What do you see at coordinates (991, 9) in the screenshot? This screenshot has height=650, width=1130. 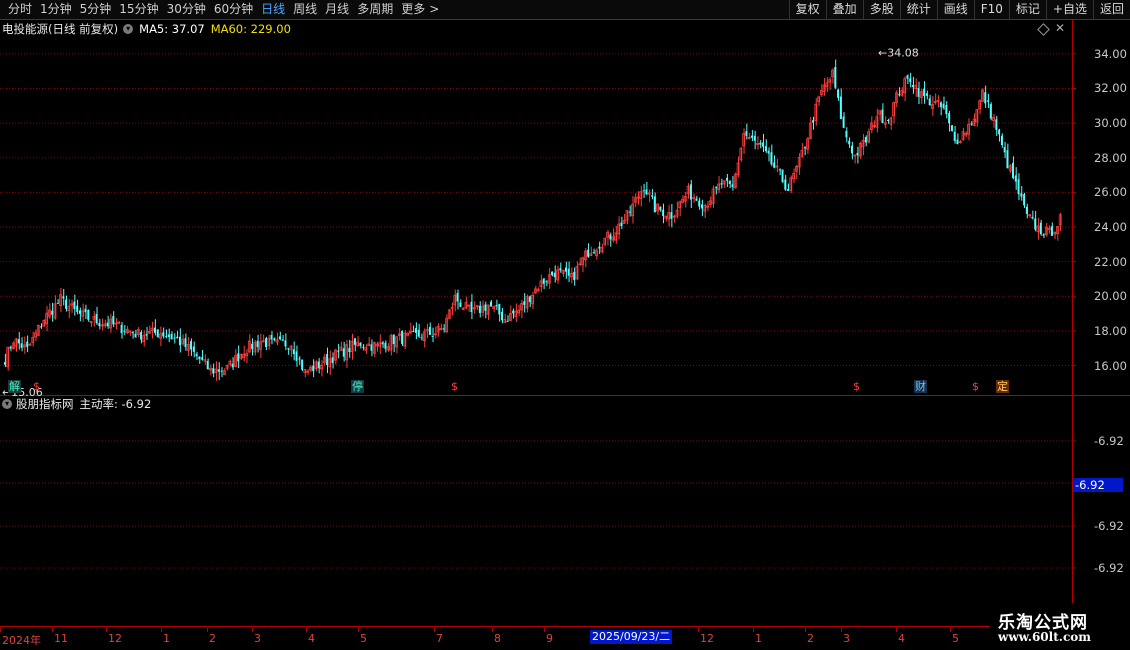 I see `action-button-5: F10` at bounding box center [991, 9].